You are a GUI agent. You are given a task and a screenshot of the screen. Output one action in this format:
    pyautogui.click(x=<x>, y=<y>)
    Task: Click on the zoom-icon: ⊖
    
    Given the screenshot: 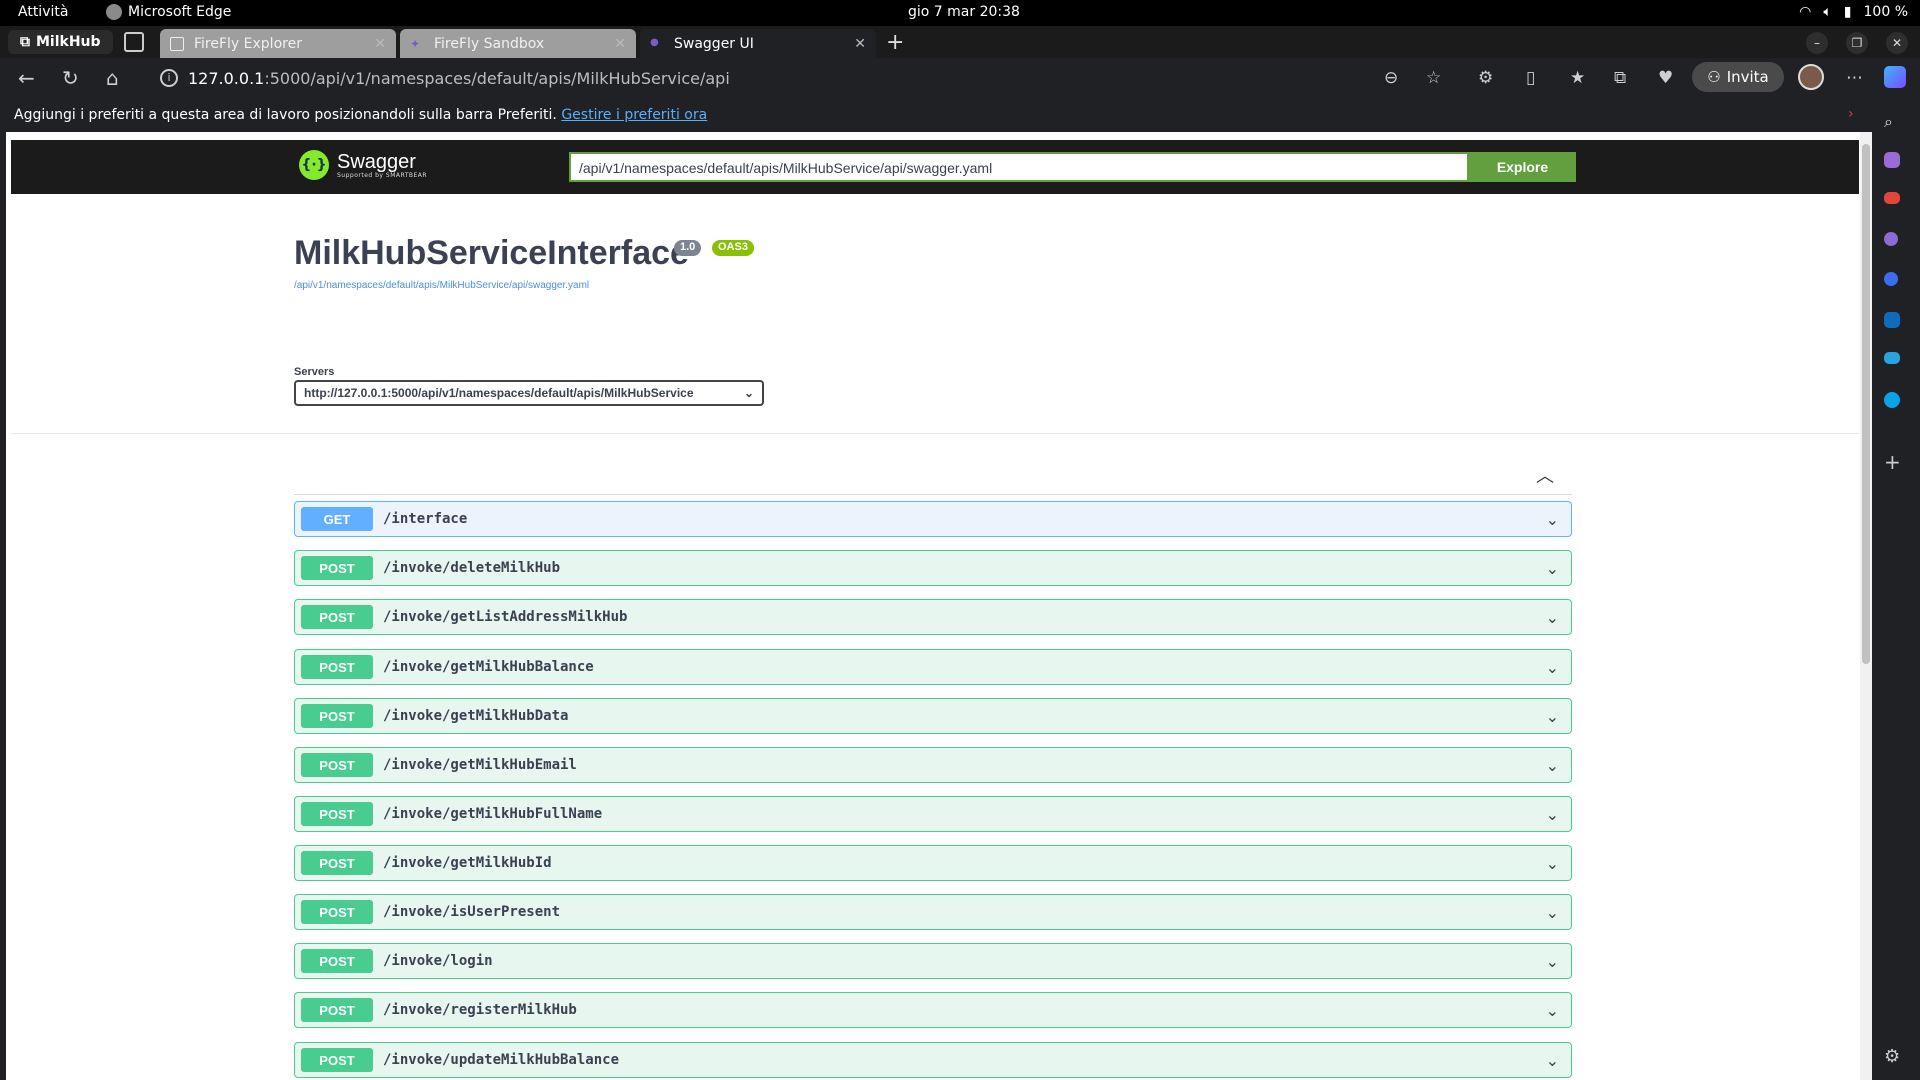 What is the action you would take?
    pyautogui.click(x=1391, y=78)
    